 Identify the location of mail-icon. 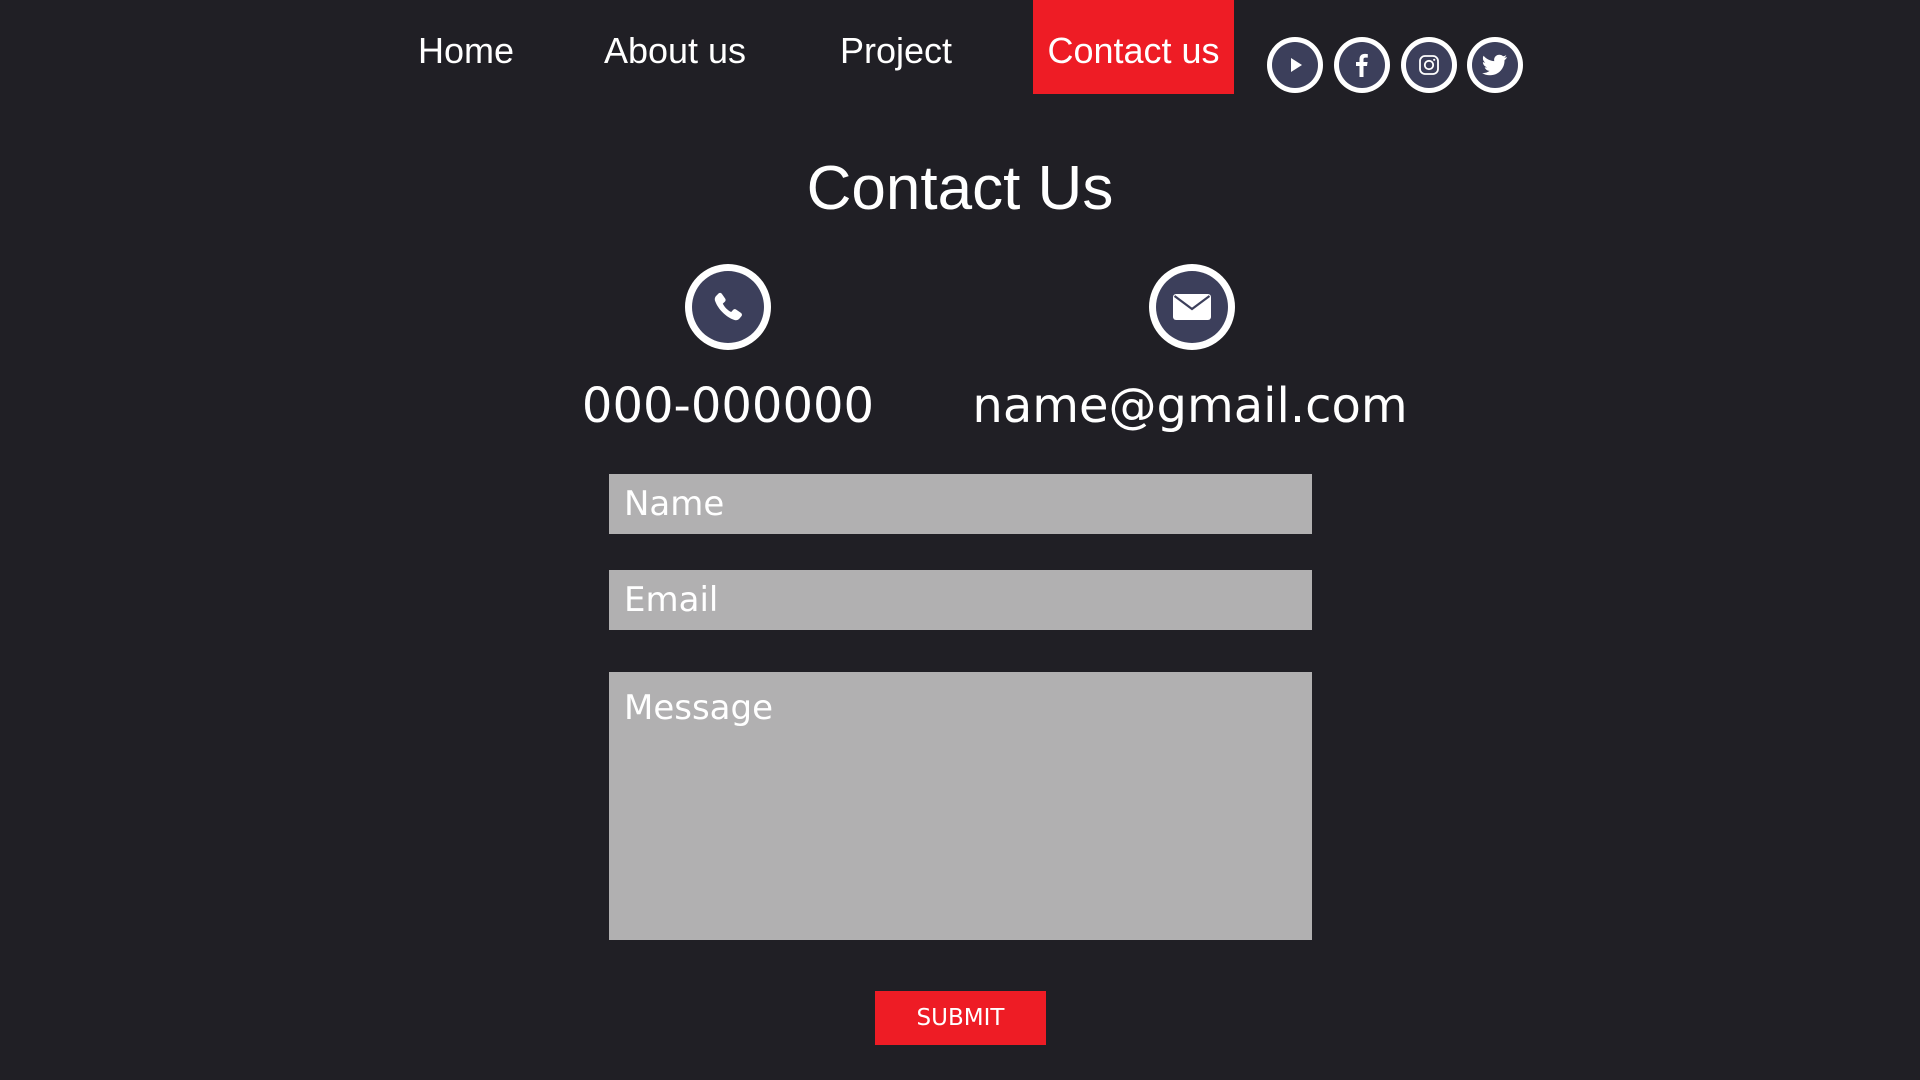
(1192, 307).